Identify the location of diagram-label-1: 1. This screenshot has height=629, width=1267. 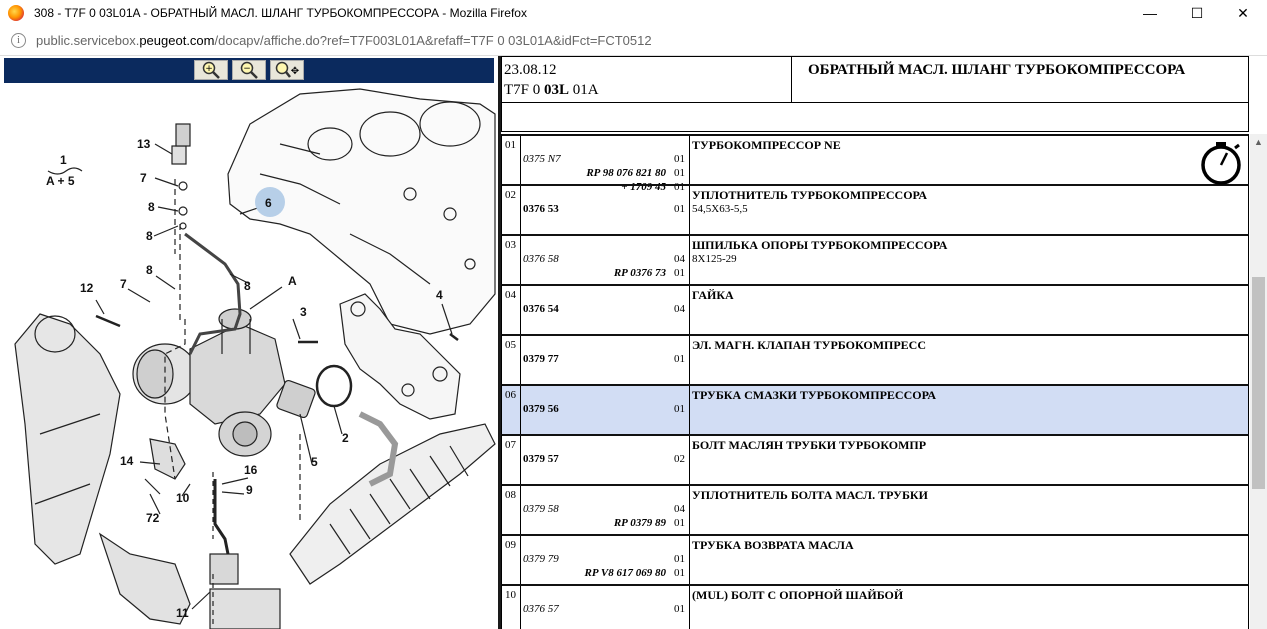
(63, 160).